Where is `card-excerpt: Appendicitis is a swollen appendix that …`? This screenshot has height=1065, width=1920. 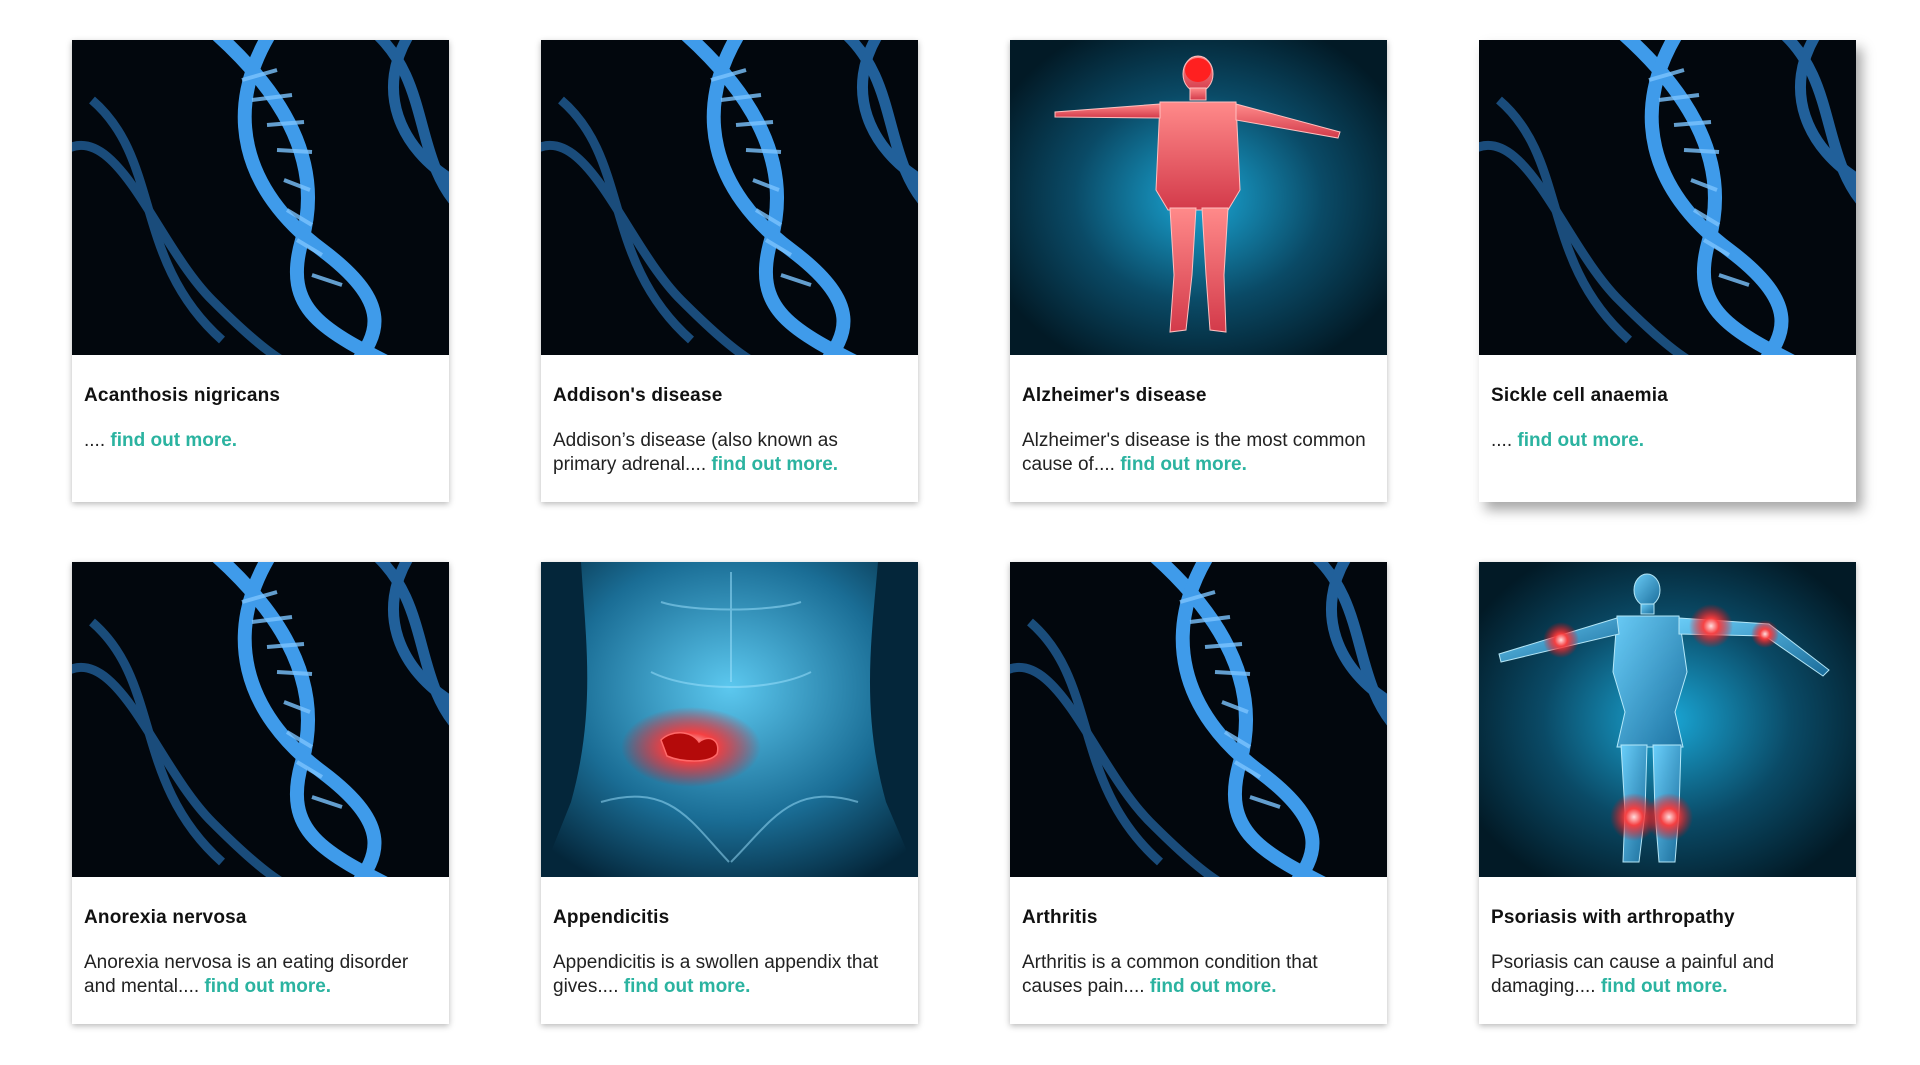 card-excerpt: Appendicitis is a swollen appendix that … is located at coordinates (716, 974).